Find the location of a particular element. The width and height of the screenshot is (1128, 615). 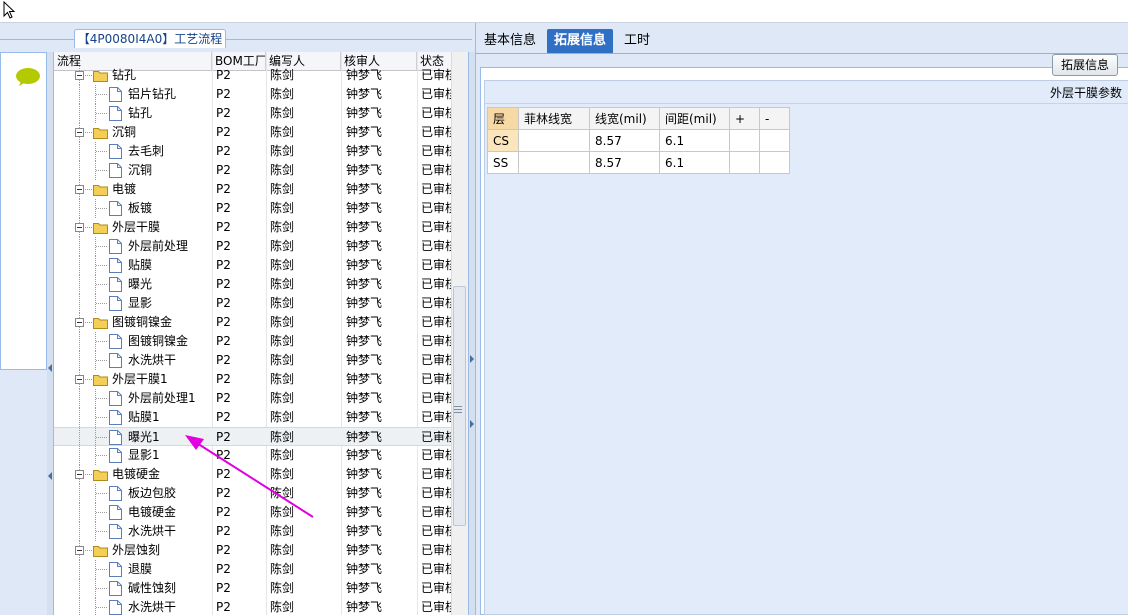

remove-column-button: - is located at coordinates (774, 118).